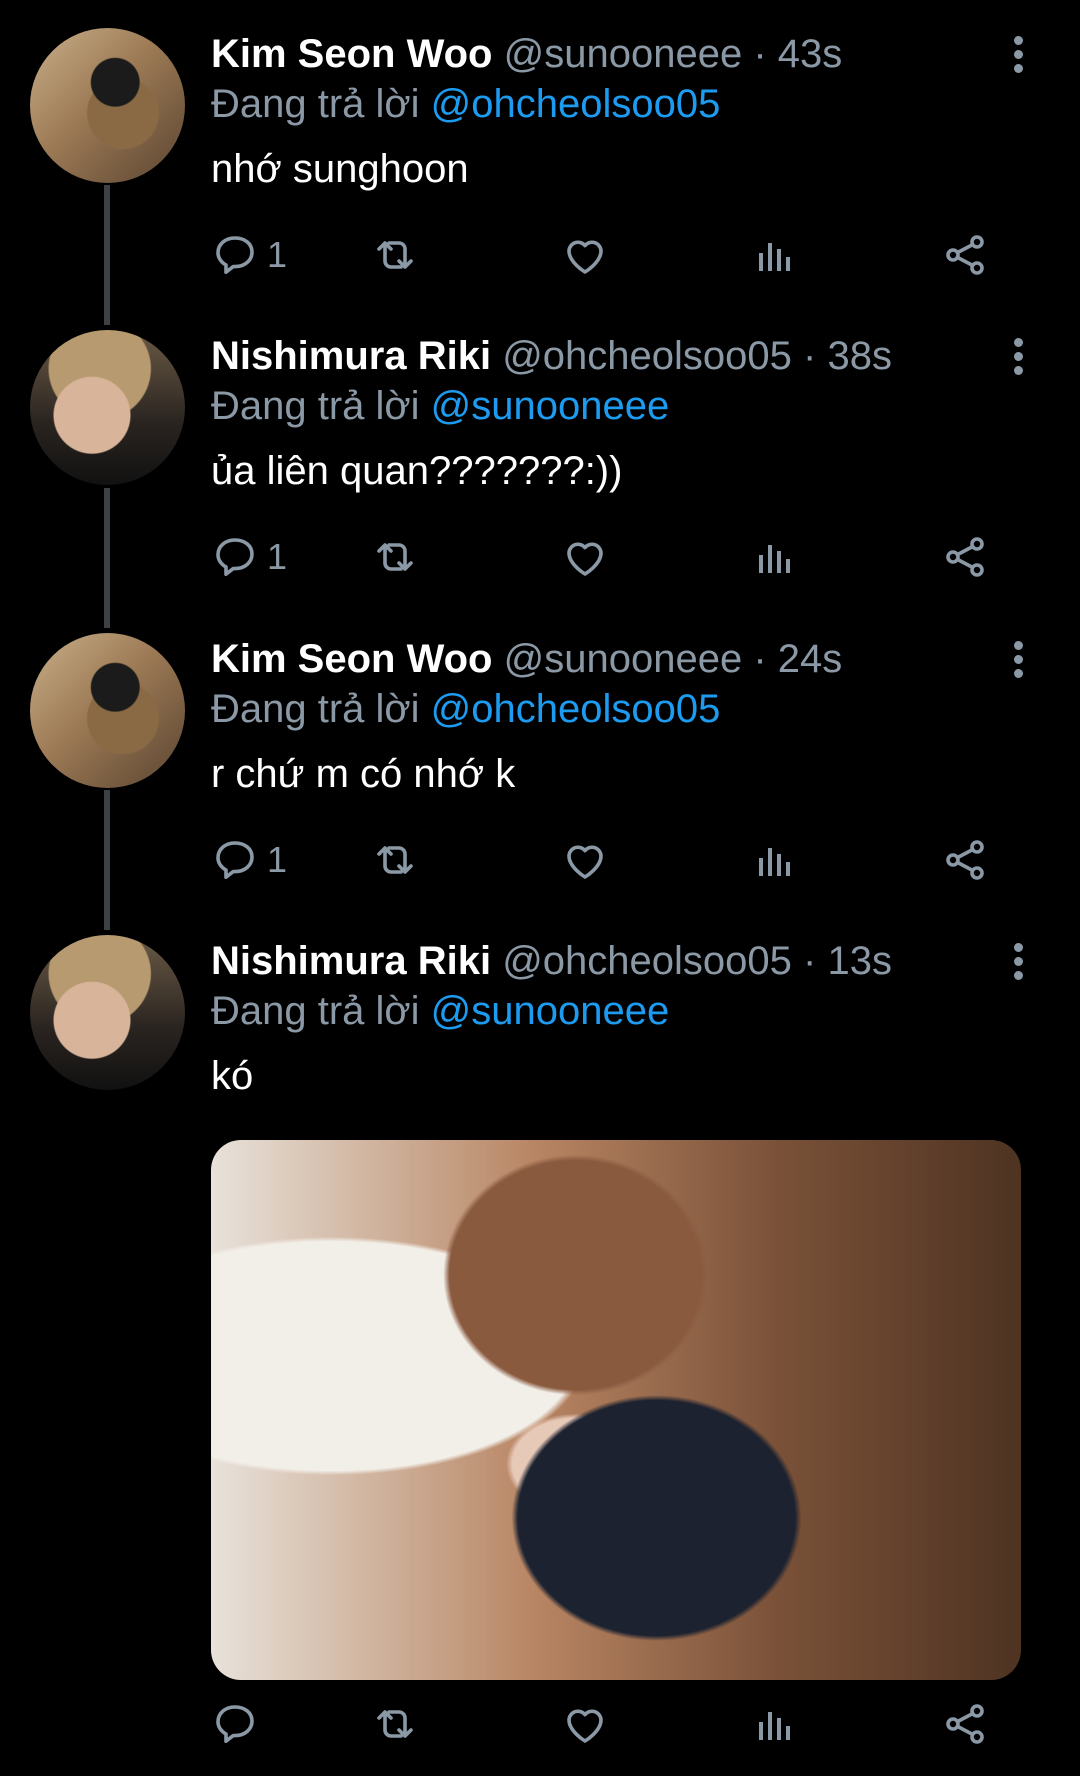 The width and height of the screenshot is (1080, 1776). Describe the element at coordinates (797, 659) in the screenshot. I see `timestamp: · 24s` at that location.